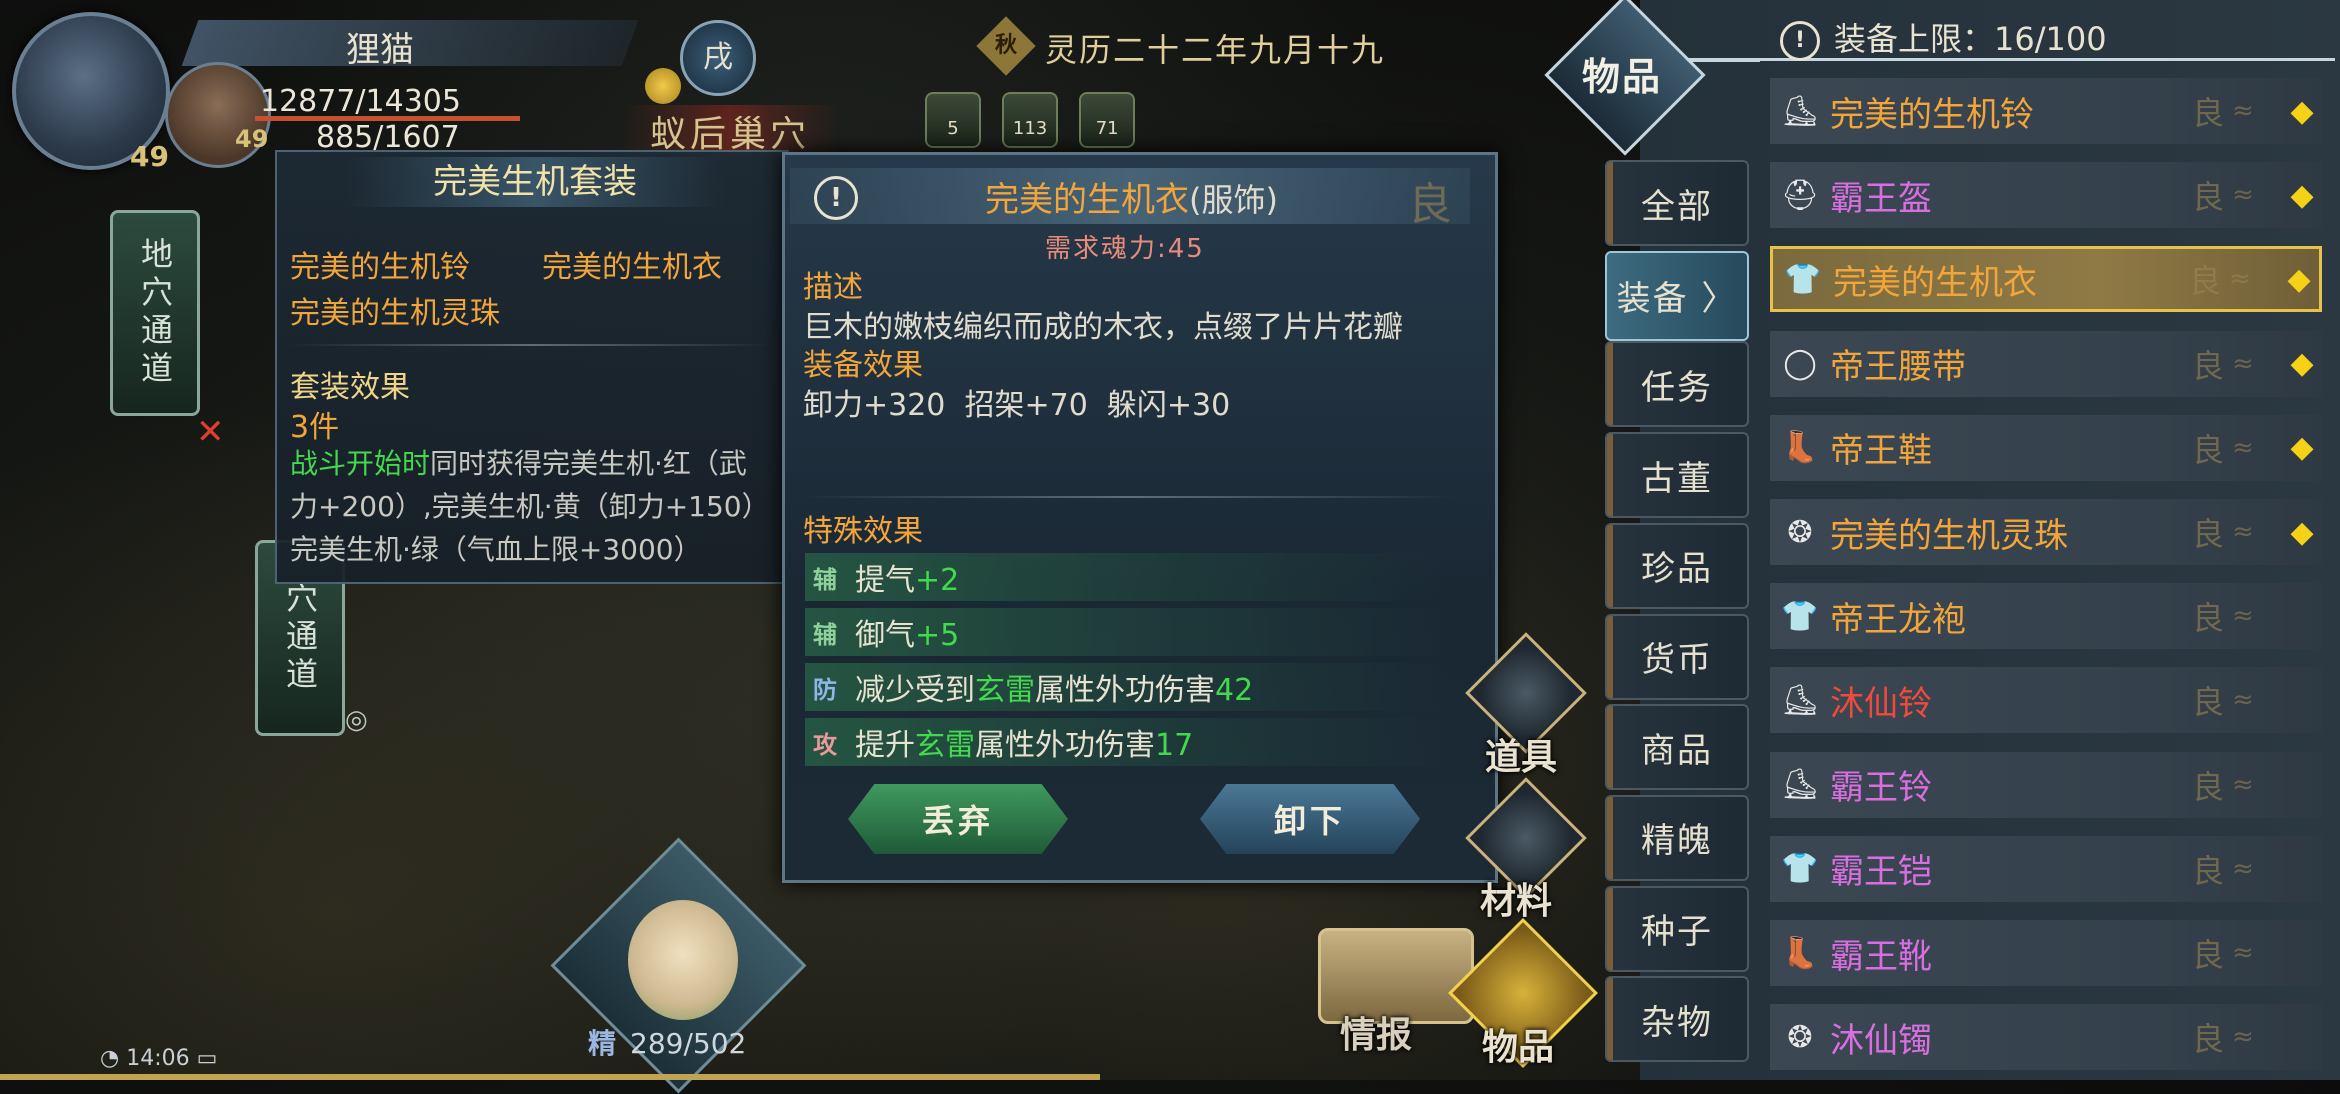 The image size is (2340, 1094). I want to click on bell-icon: ⛸, so click(1800, 700).